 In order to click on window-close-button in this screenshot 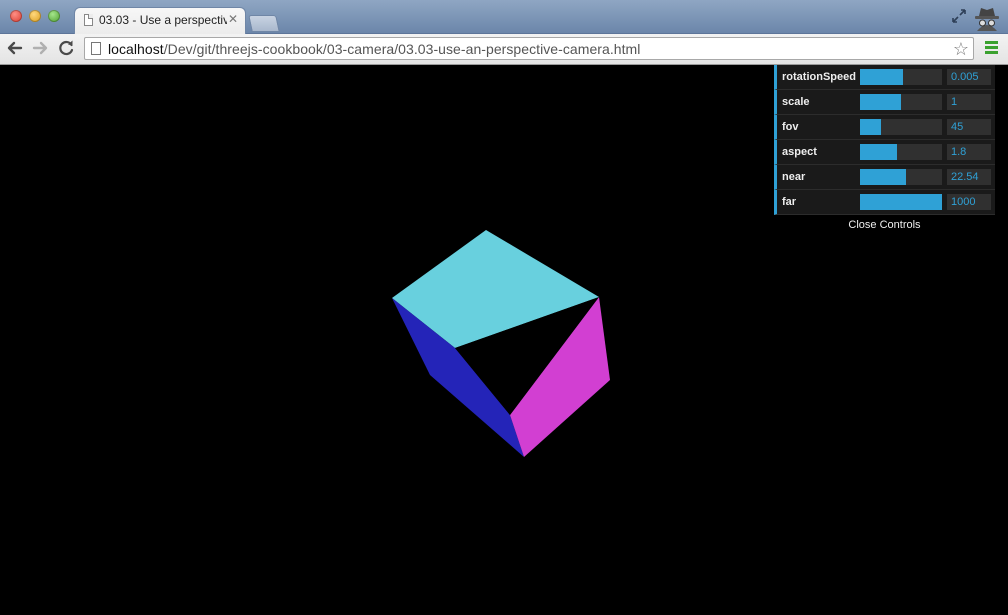, I will do `click(16, 16)`.